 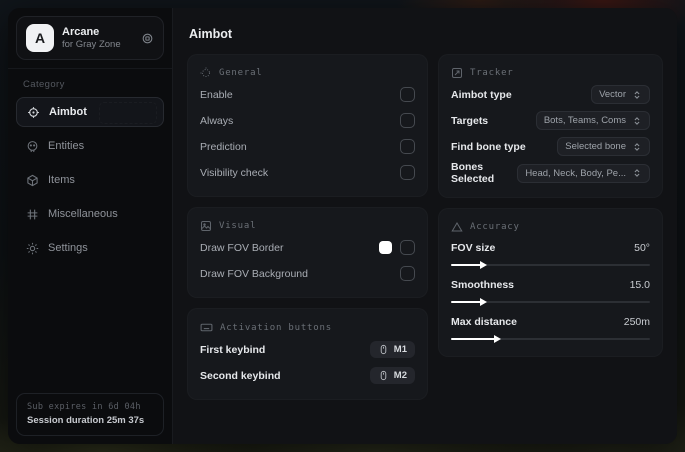 What do you see at coordinates (233, 349) in the screenshot?
I see `setting-label: First keybind` at bounding box center [233, 349].